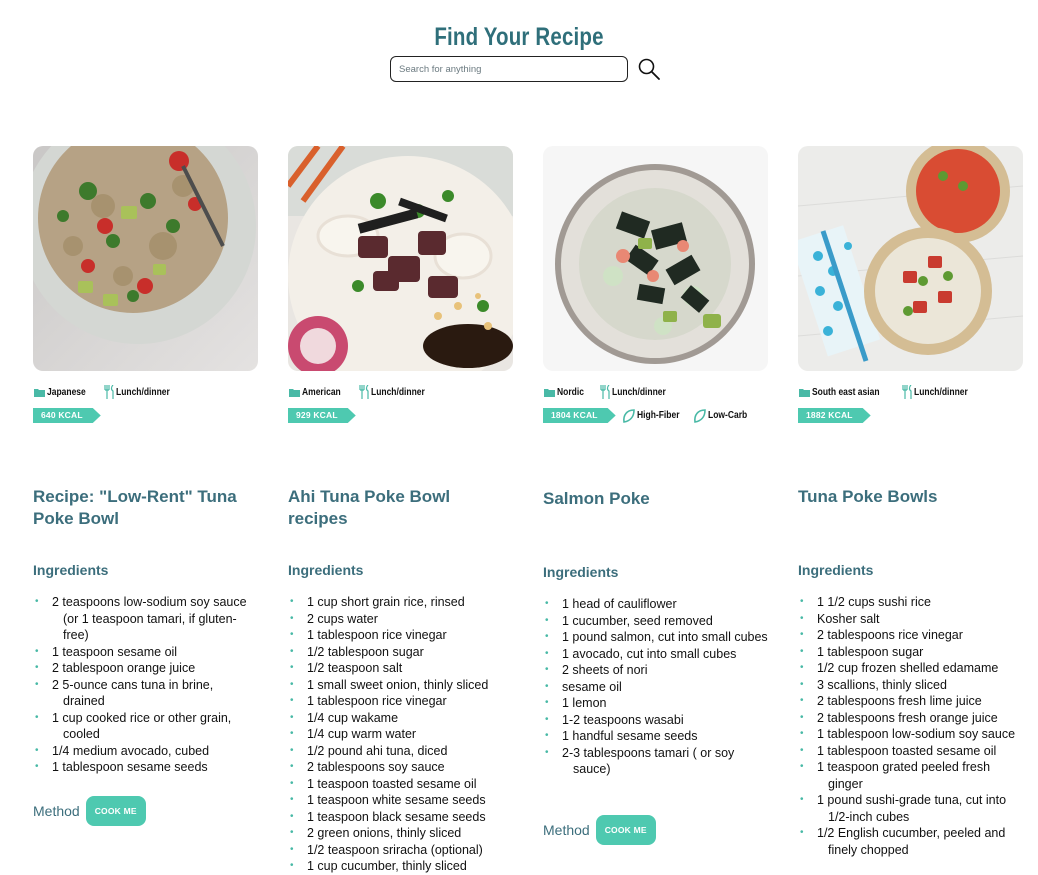  What do you see at coordinates (400, 602) in the screenshot?
I see `ingredient-item: 1 cup short grain rice, rinsed` at bounding box center [400, 602].